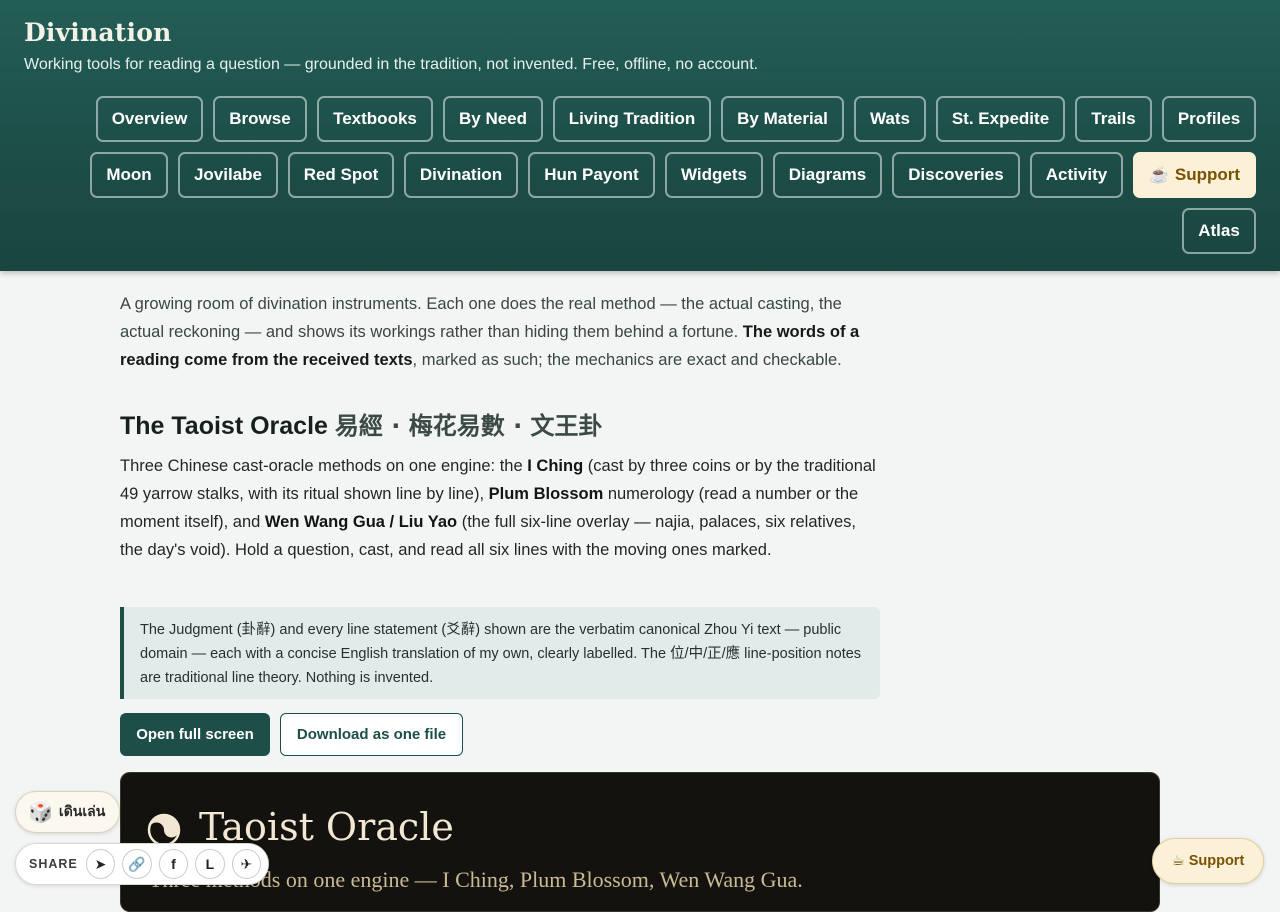  What do you see at coordinates (956, 175) in the screenshot?
I see `nav-discoveries: Discoveries` at bounding box center [956, 175].